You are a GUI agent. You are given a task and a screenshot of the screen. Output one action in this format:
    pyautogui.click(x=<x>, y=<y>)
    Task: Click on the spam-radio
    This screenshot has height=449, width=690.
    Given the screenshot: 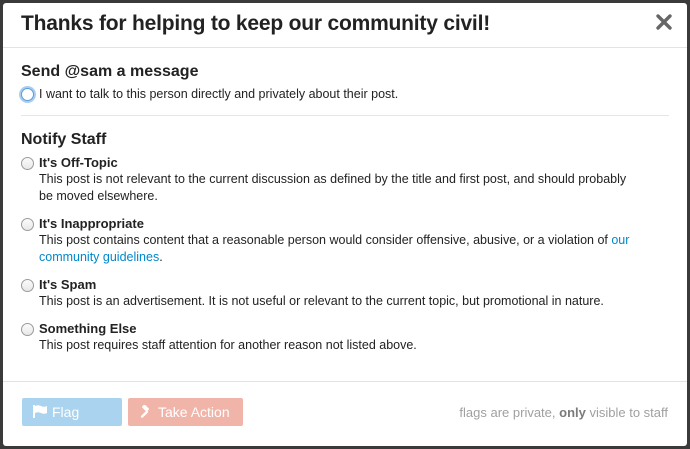 What is the action you would take?
    pyautogui.click(x=27, y=285)
    